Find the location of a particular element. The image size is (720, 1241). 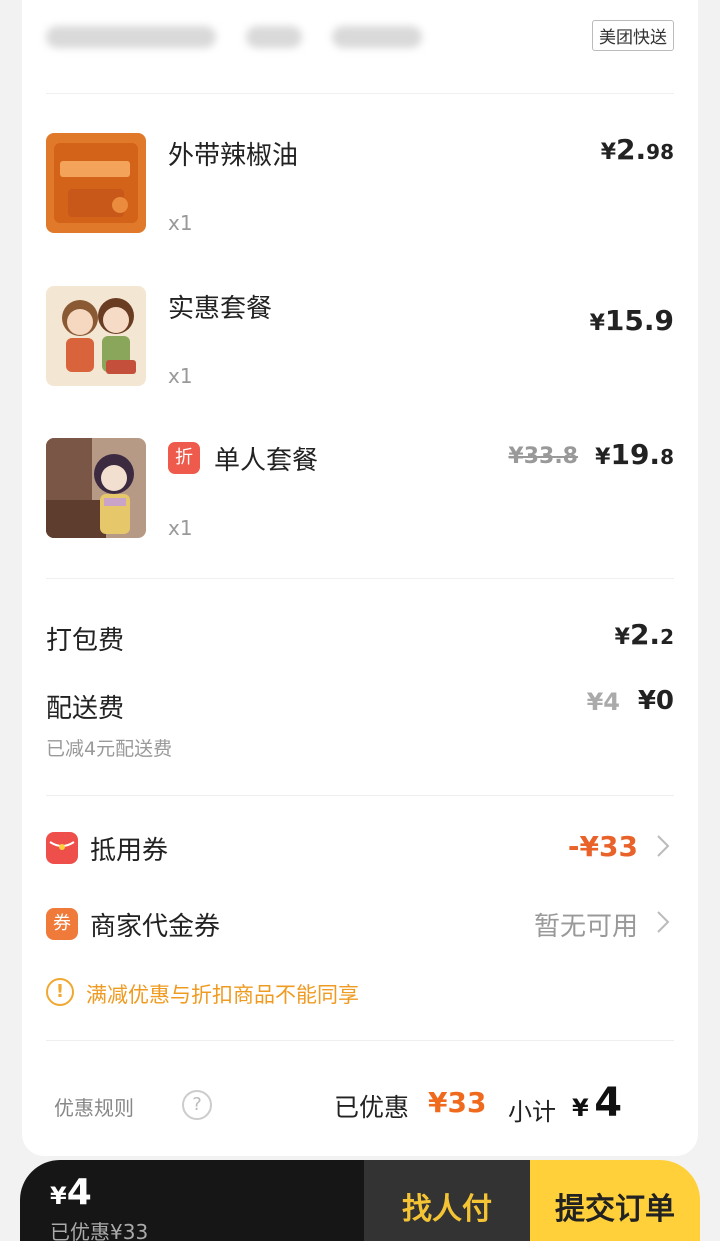

shop-header: 美团快送 is located at coordinates (360, 36).